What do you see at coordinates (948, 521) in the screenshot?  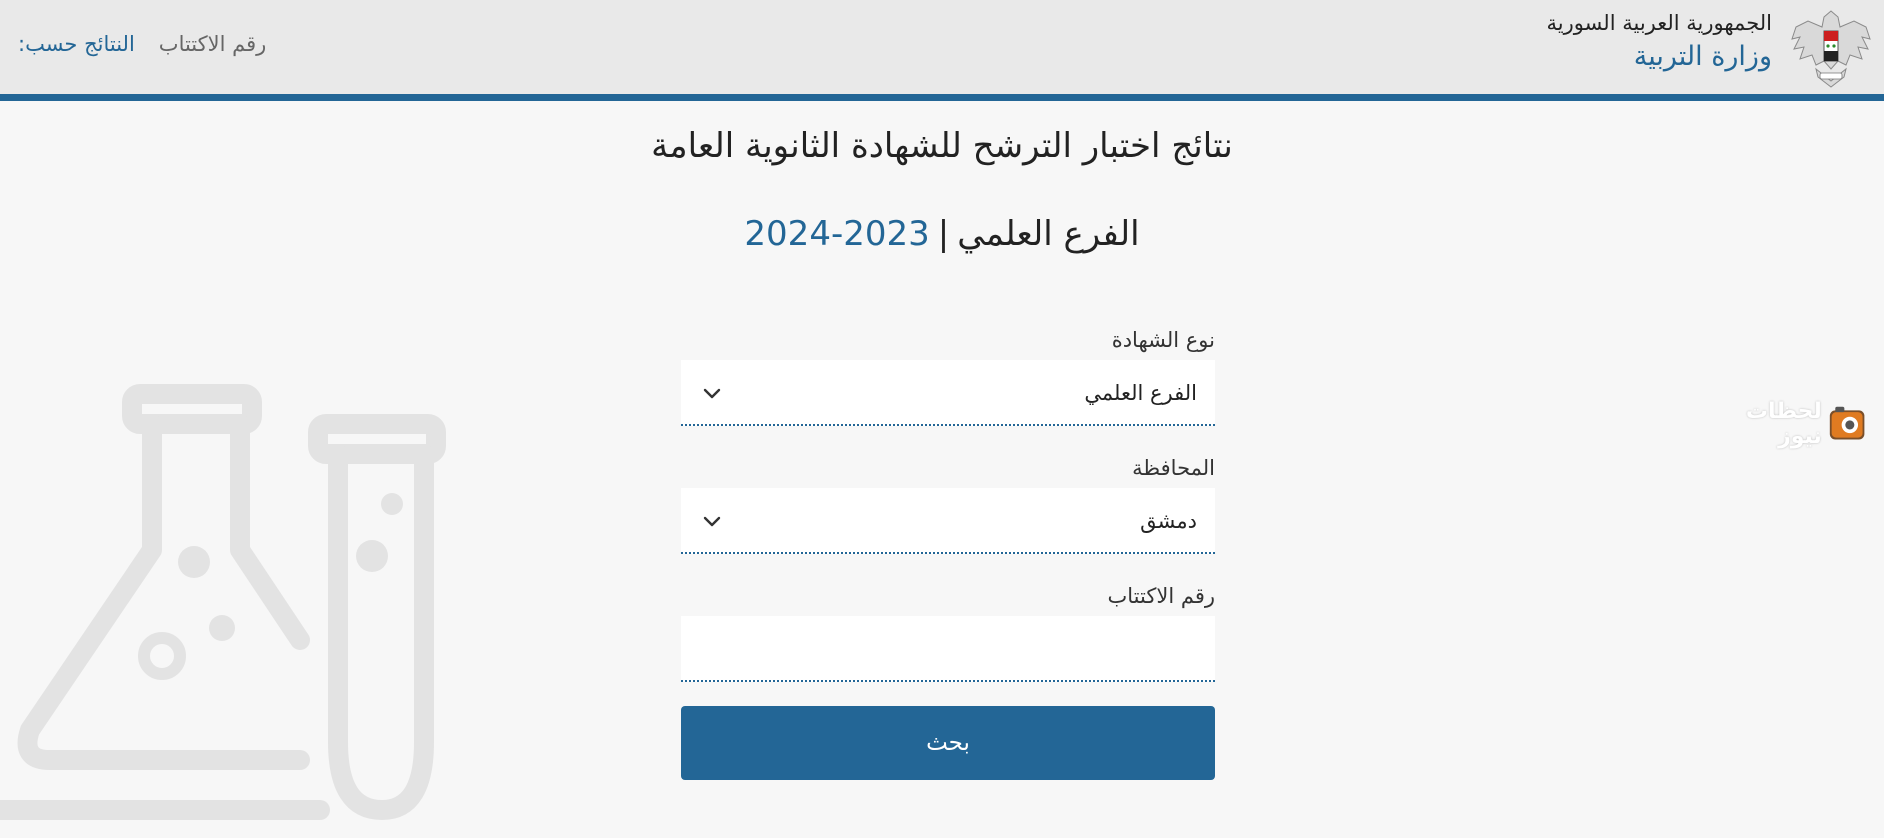 I see `governorate-select: دمشق` at bounding box center [948, 521].